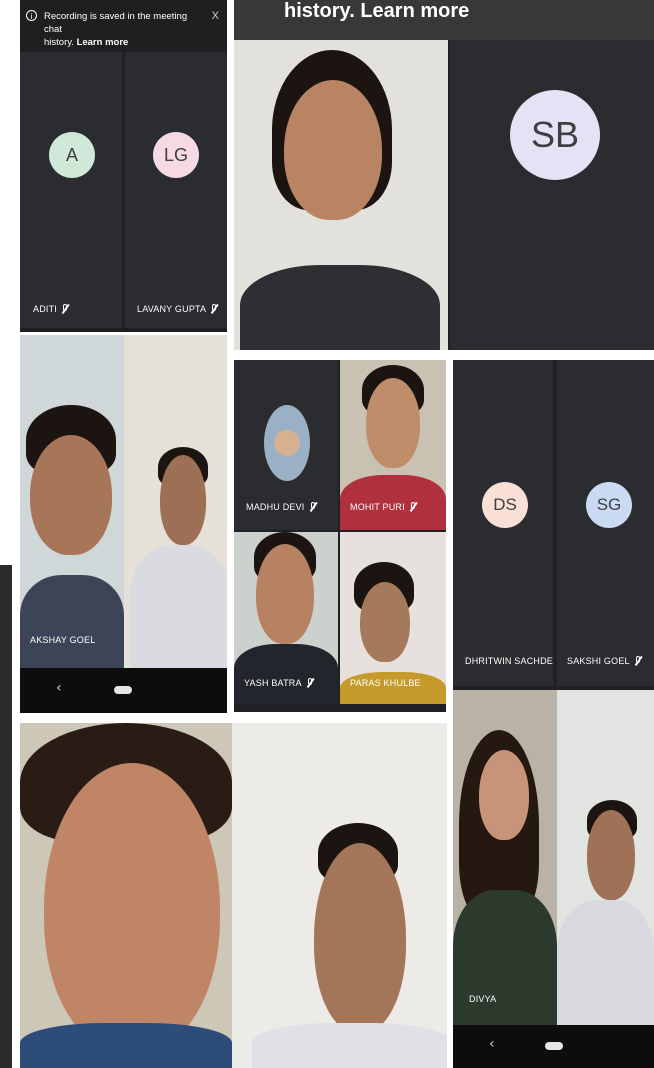 Image resolution: width=654 pixels, height=1068 pixels. I want to click on screenshot-7-meeting-view: DIVYA ‹, so click(553, 879).